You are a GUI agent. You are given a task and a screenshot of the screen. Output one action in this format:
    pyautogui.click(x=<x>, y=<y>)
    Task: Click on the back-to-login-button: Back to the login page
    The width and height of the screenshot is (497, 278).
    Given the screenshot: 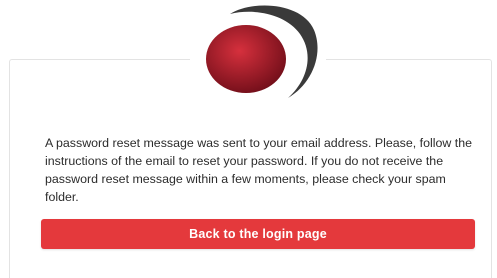 What is the action you would take?
    pyautogui.click(x=258, y=234)
    